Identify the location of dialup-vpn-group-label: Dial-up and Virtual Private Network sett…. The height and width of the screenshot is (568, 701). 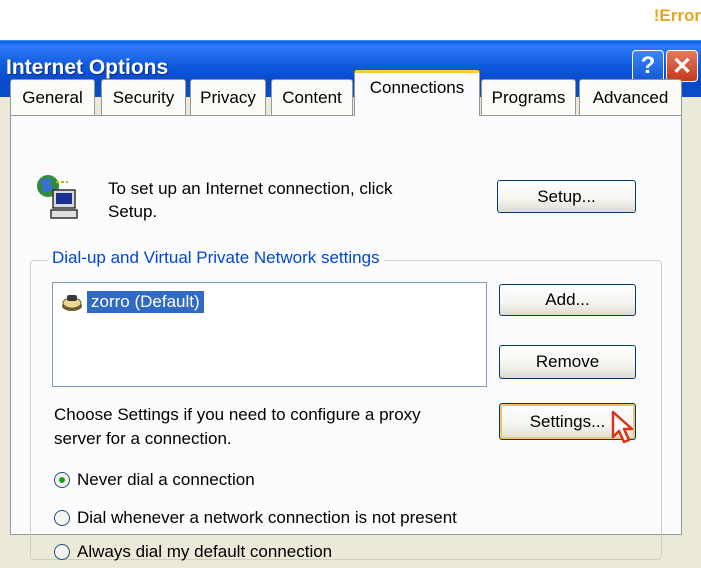
(216, 258).